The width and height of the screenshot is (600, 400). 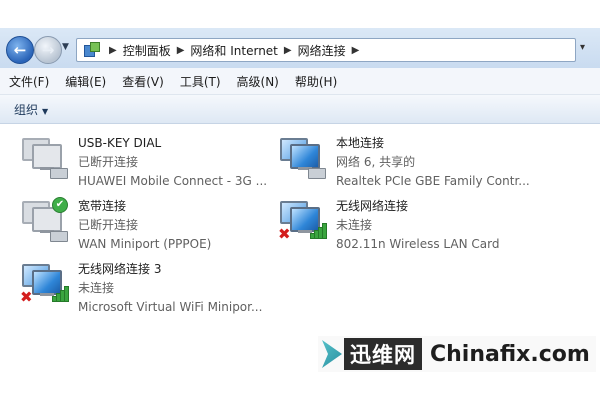 I want to click on watermark-en-text: Chinafix.com, so click(x=510, y=354).